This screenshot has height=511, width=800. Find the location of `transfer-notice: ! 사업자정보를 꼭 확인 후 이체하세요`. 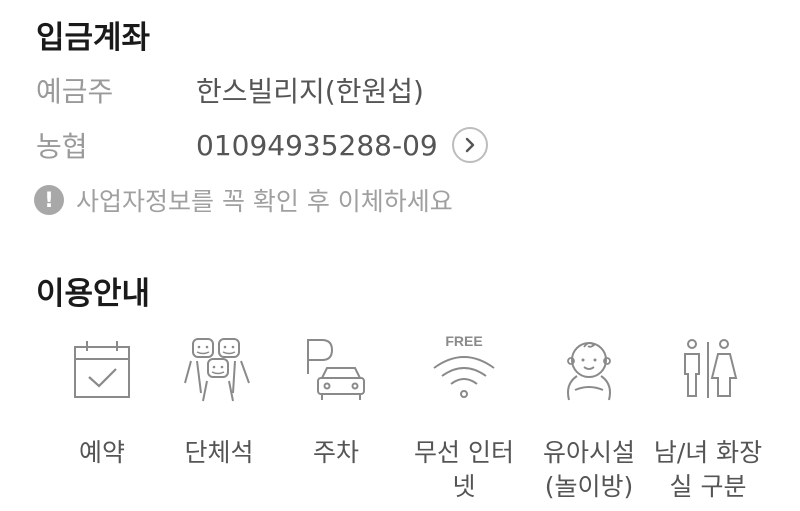

transfer-notice: ! 사업자정보를 꼭 확인 후 이체하세요 is located at coordinates (243, 200).